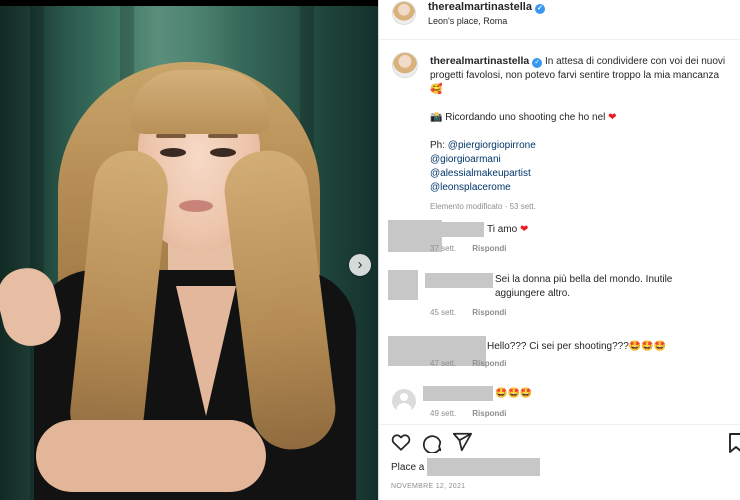  What do you see at coordinates (443, 413) in the screenshot?
I see `comment-age: 49 sett.` at bounding box center [443, 413].